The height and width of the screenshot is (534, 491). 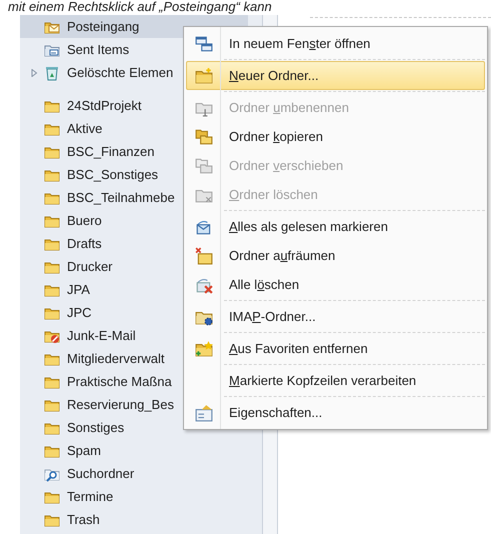 What do you see at coordinates (335, 284) in the screenshot?
I see `menu-item: Alle löschen` at bounding box center [335, 284].